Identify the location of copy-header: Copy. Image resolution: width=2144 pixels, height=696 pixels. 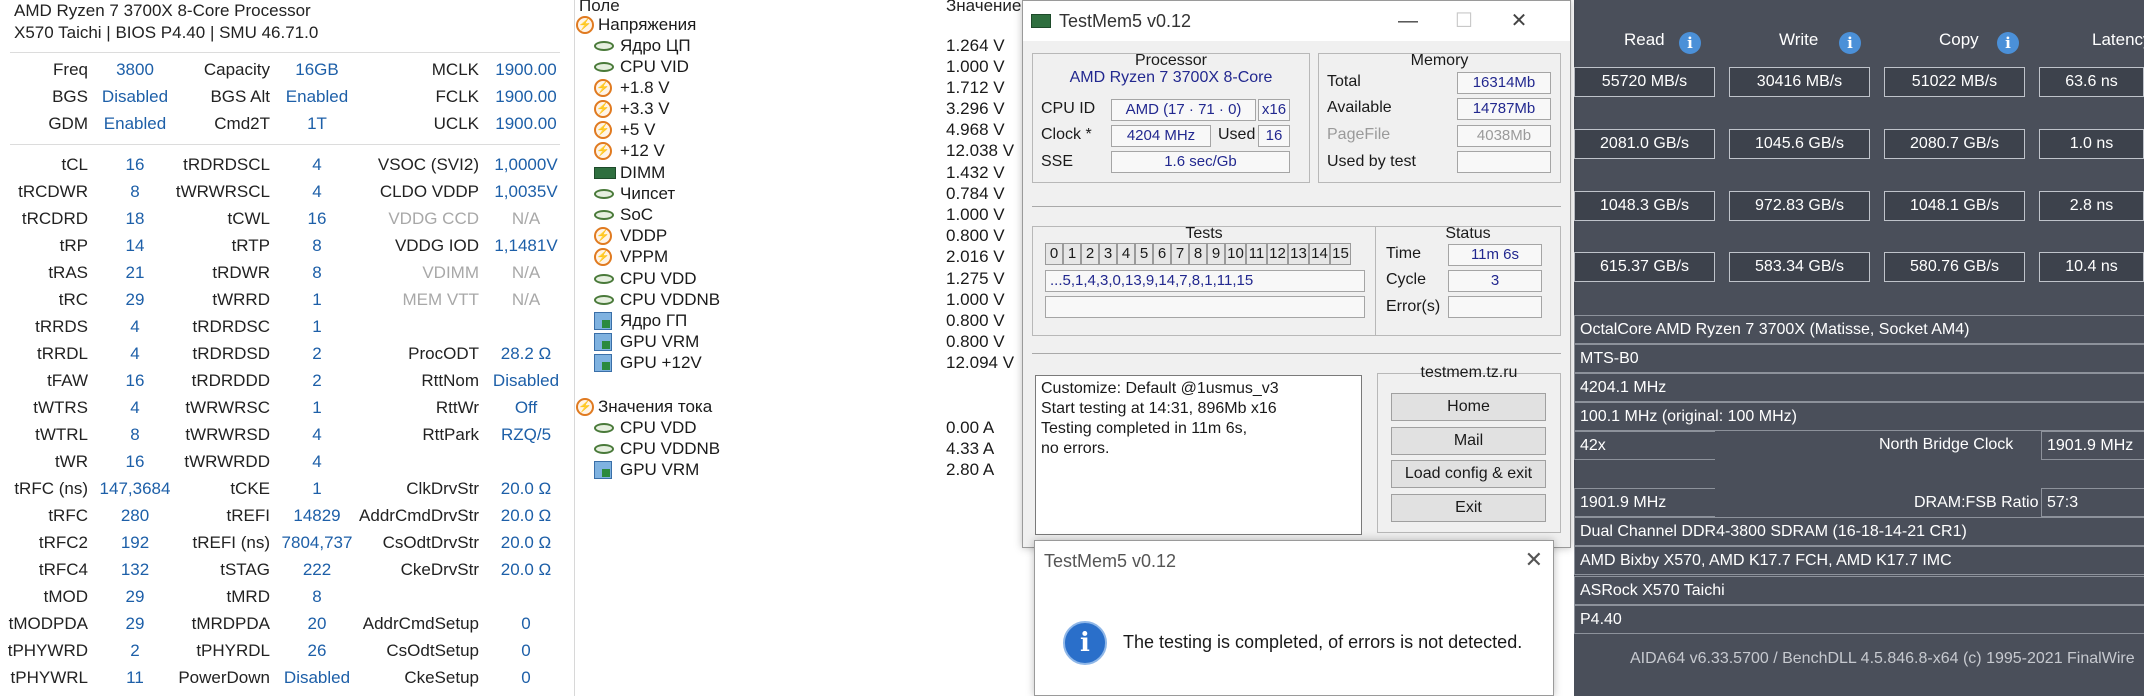
(1959, 39).